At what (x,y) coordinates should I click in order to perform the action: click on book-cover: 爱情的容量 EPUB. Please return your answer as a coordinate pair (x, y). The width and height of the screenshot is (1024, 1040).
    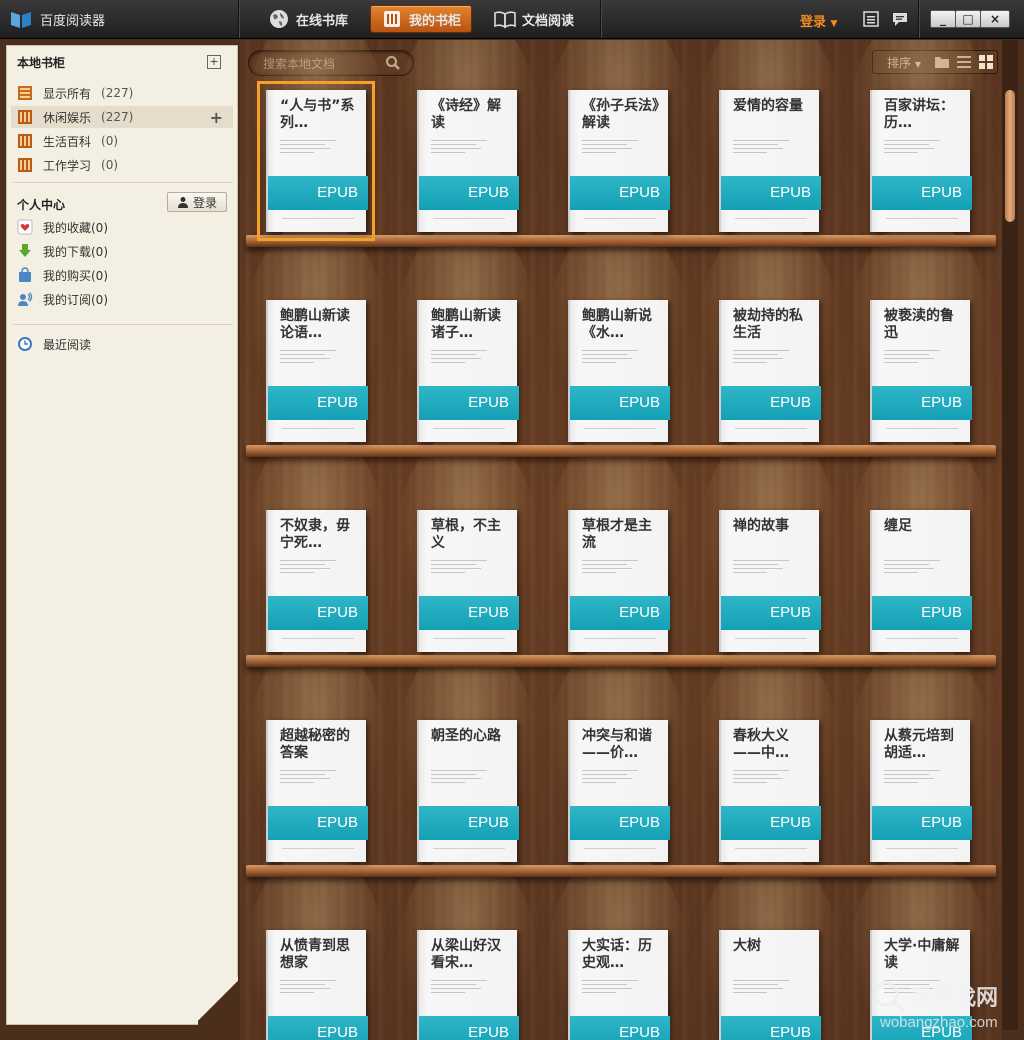
    Looking at the image, I should click on (770, 161).